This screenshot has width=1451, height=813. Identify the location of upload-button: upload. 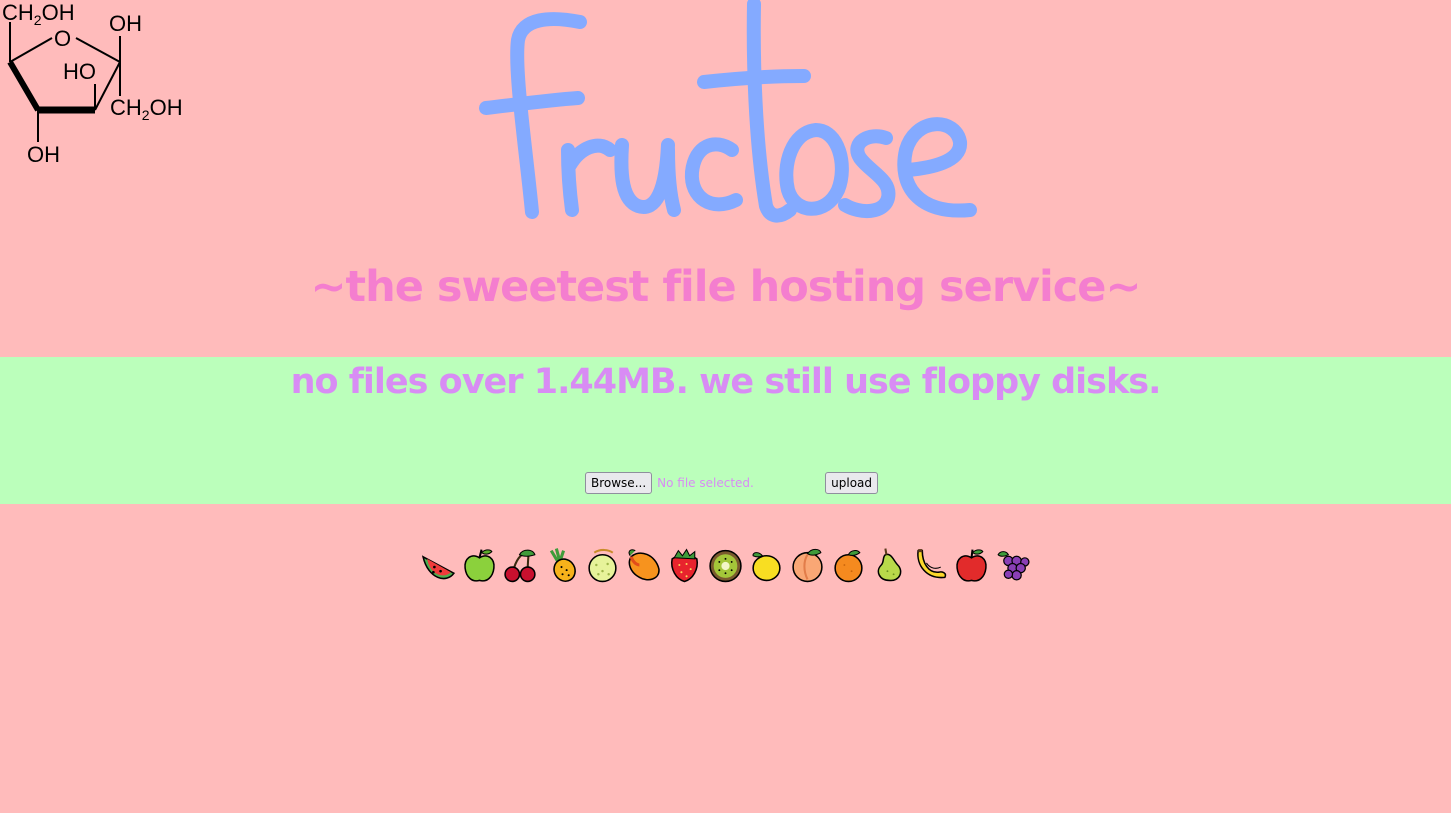
(852, 483).